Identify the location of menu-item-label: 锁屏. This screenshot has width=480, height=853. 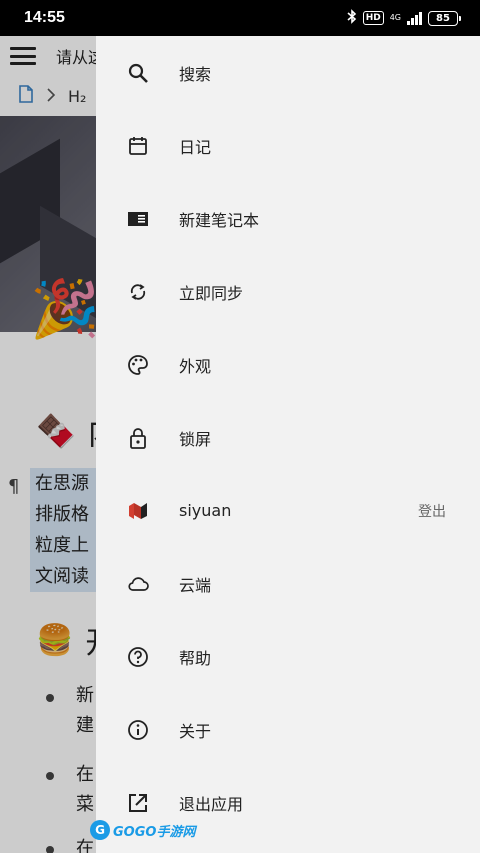
(195, 439).